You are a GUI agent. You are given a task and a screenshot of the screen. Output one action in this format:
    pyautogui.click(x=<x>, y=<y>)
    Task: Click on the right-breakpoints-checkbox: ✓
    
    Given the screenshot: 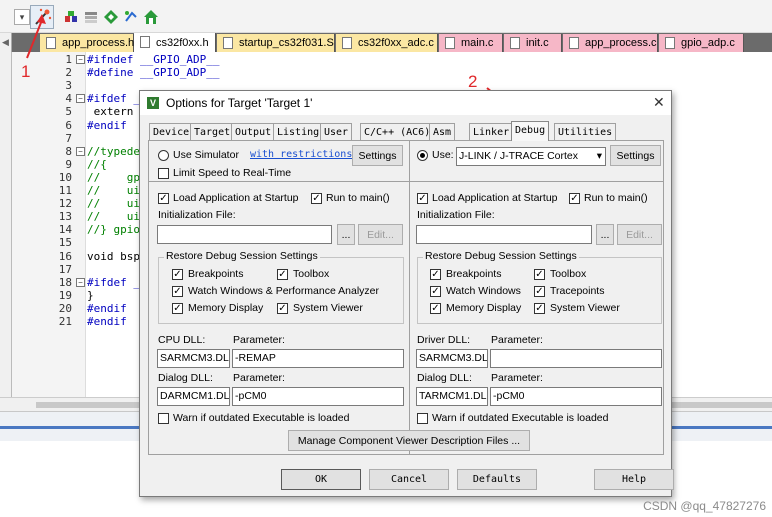 What is the action you would take?
    pyautogui.click(x=435, y=274)
    